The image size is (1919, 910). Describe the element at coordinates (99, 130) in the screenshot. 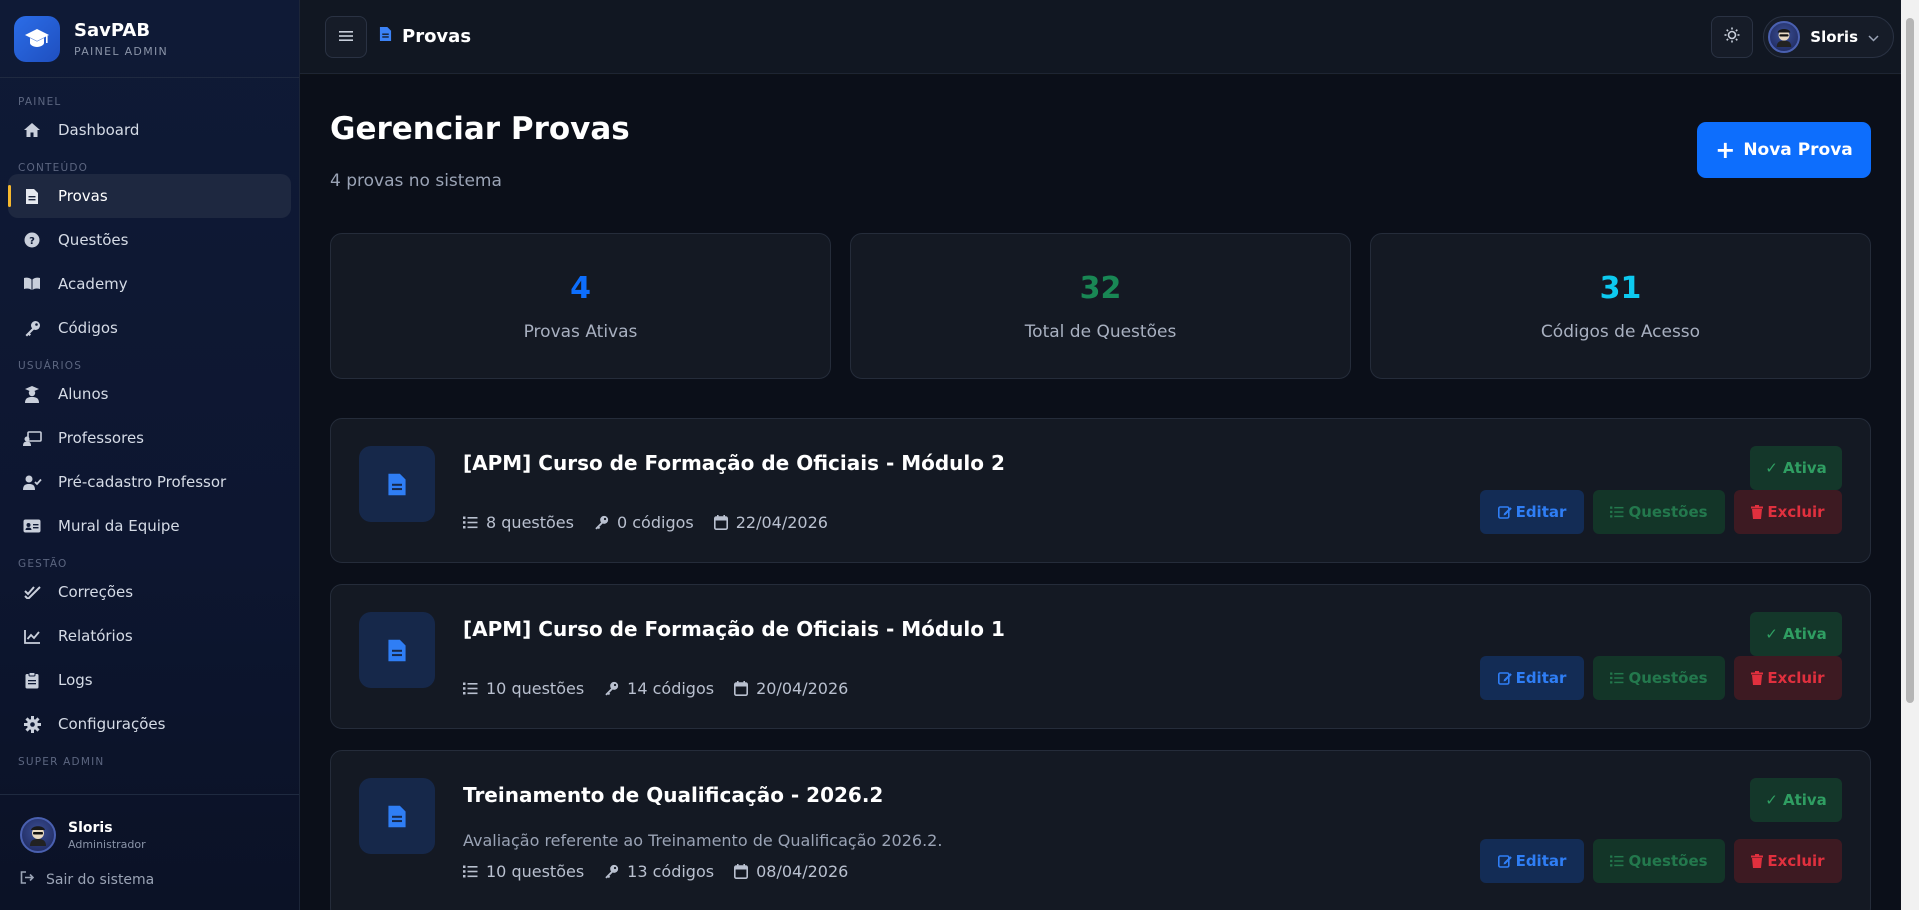

I see `sidebar-item-label: Dashboard` at that location.